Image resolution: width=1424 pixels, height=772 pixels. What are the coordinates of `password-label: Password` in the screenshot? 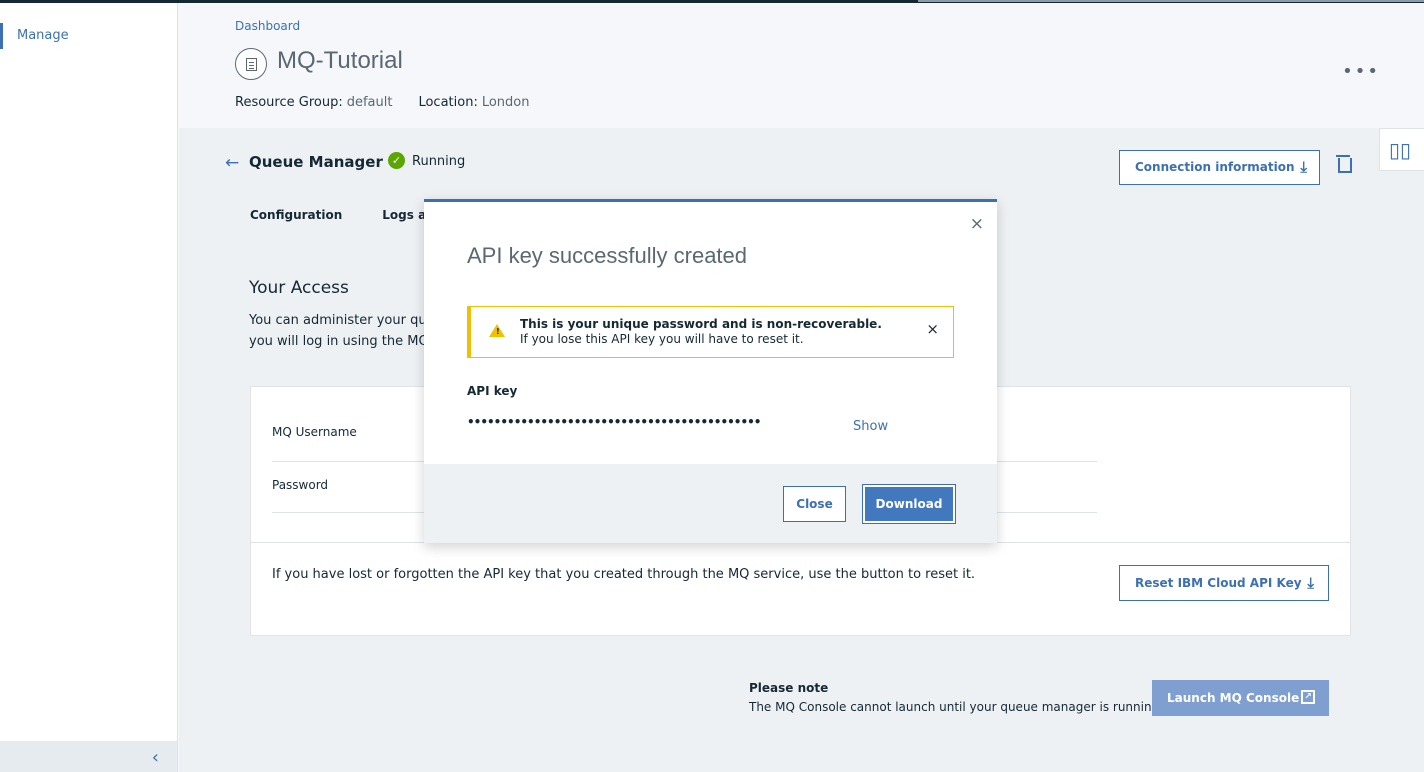 It's located at (300, 485).